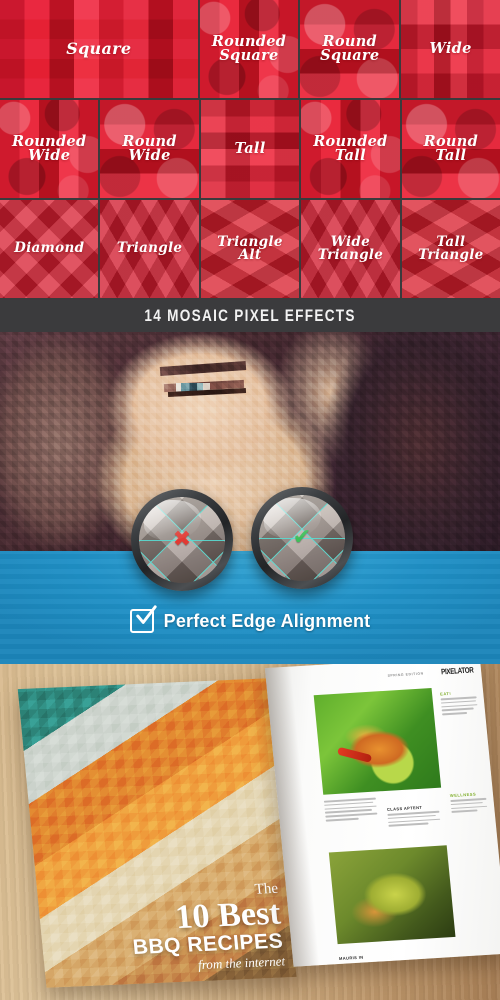 This screenshot has height=1000, width=500. I want to click on mosaic-cell-label: Rounded Wide, so click(49, 148).